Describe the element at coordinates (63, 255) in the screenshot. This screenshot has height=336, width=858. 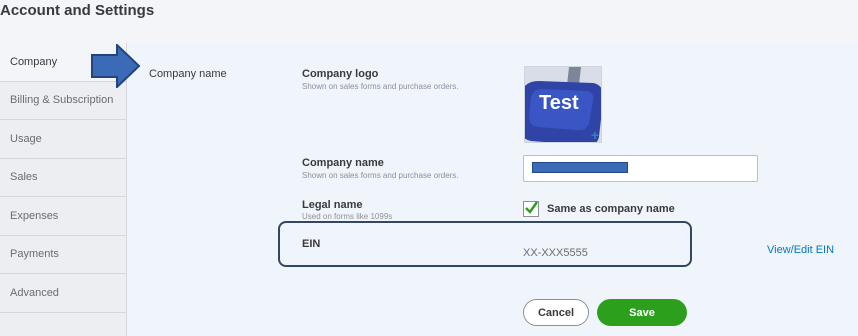
I see `sidebar-item-payments: Payments` at that location.